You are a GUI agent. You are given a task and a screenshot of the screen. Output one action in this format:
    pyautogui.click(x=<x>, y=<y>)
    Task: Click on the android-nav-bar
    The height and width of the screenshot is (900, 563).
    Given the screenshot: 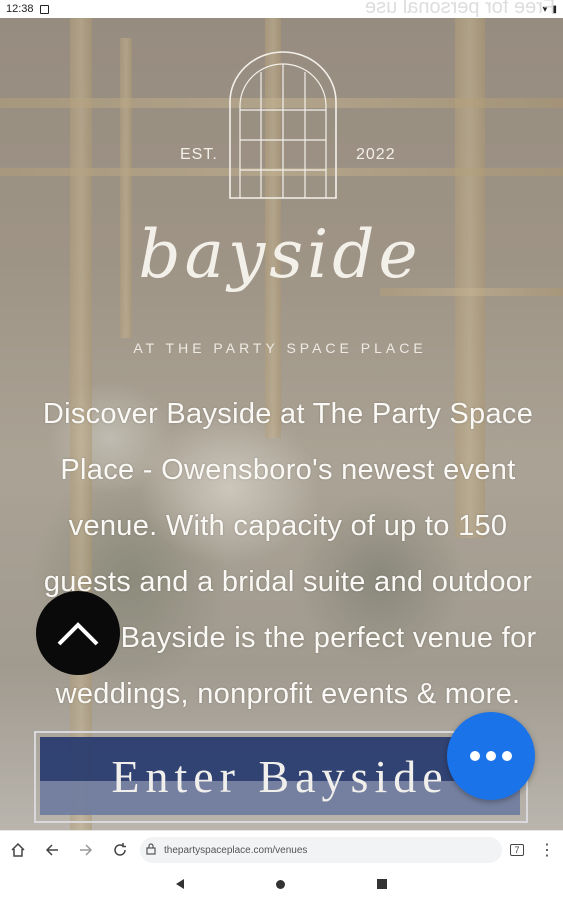 What is the action you would take?
    pyautogui.click(x=281, y=884)
    